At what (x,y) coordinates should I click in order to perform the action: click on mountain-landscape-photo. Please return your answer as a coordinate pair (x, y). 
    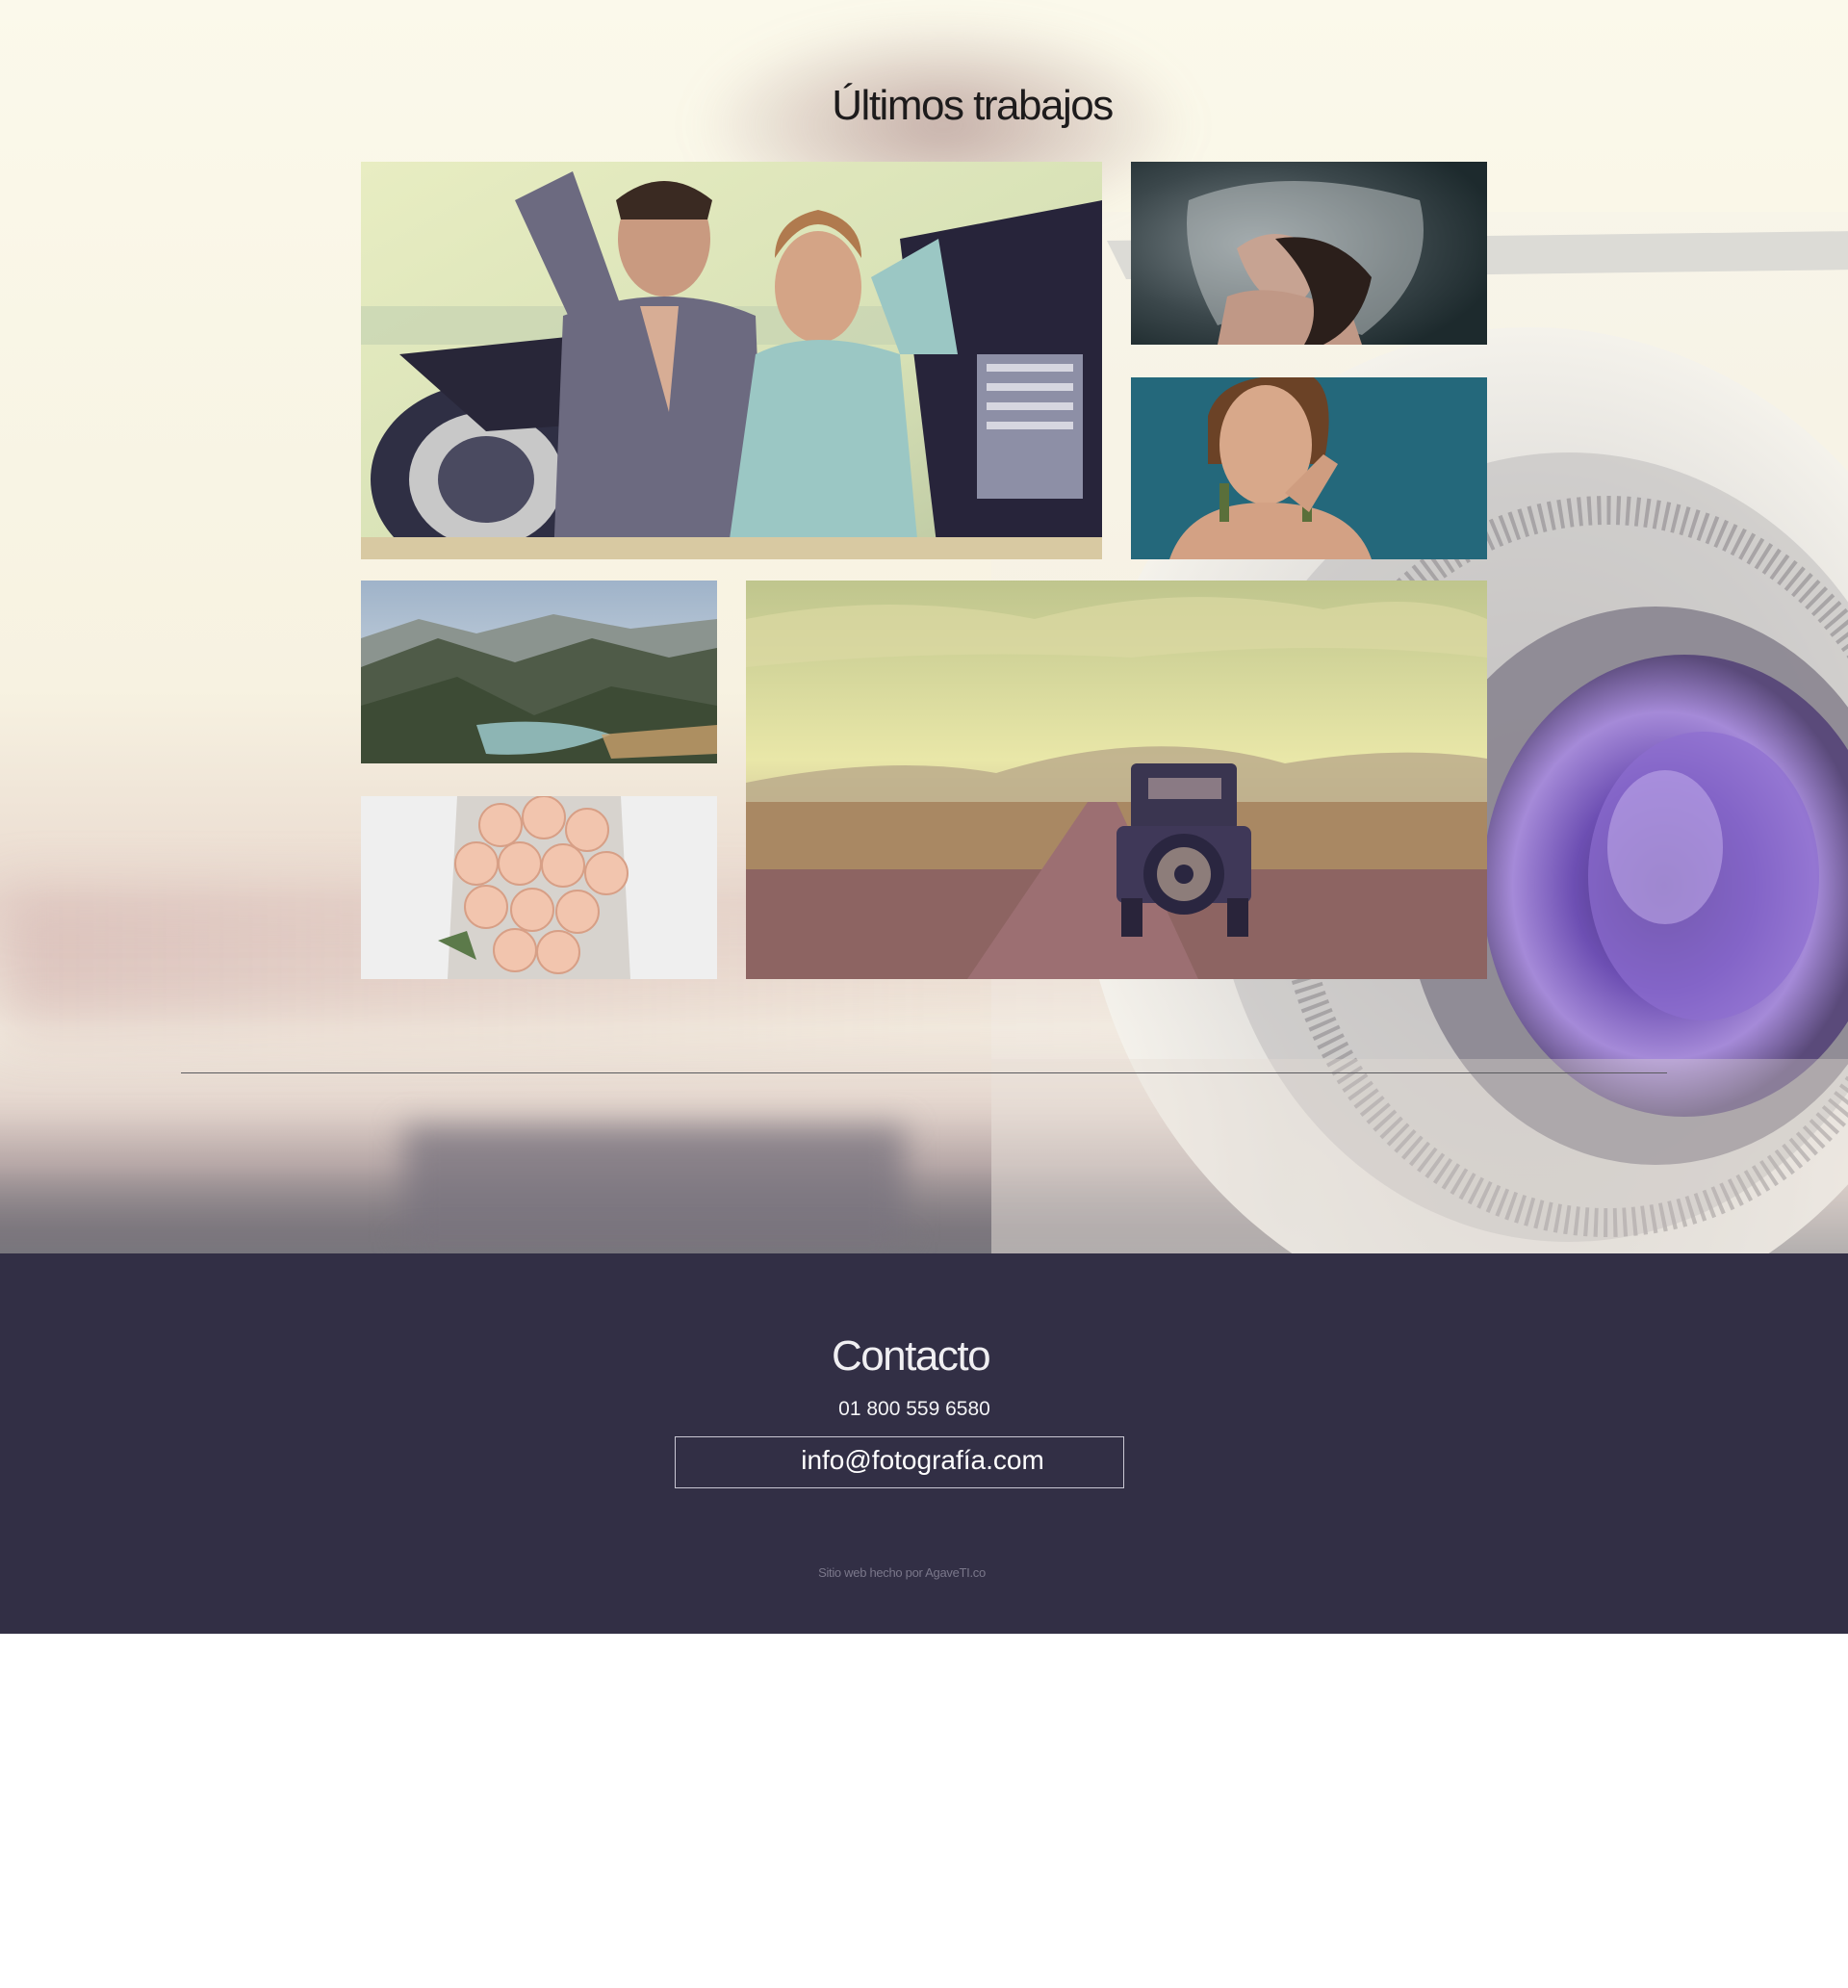
    Looking at the image, I should click on (539, 672).